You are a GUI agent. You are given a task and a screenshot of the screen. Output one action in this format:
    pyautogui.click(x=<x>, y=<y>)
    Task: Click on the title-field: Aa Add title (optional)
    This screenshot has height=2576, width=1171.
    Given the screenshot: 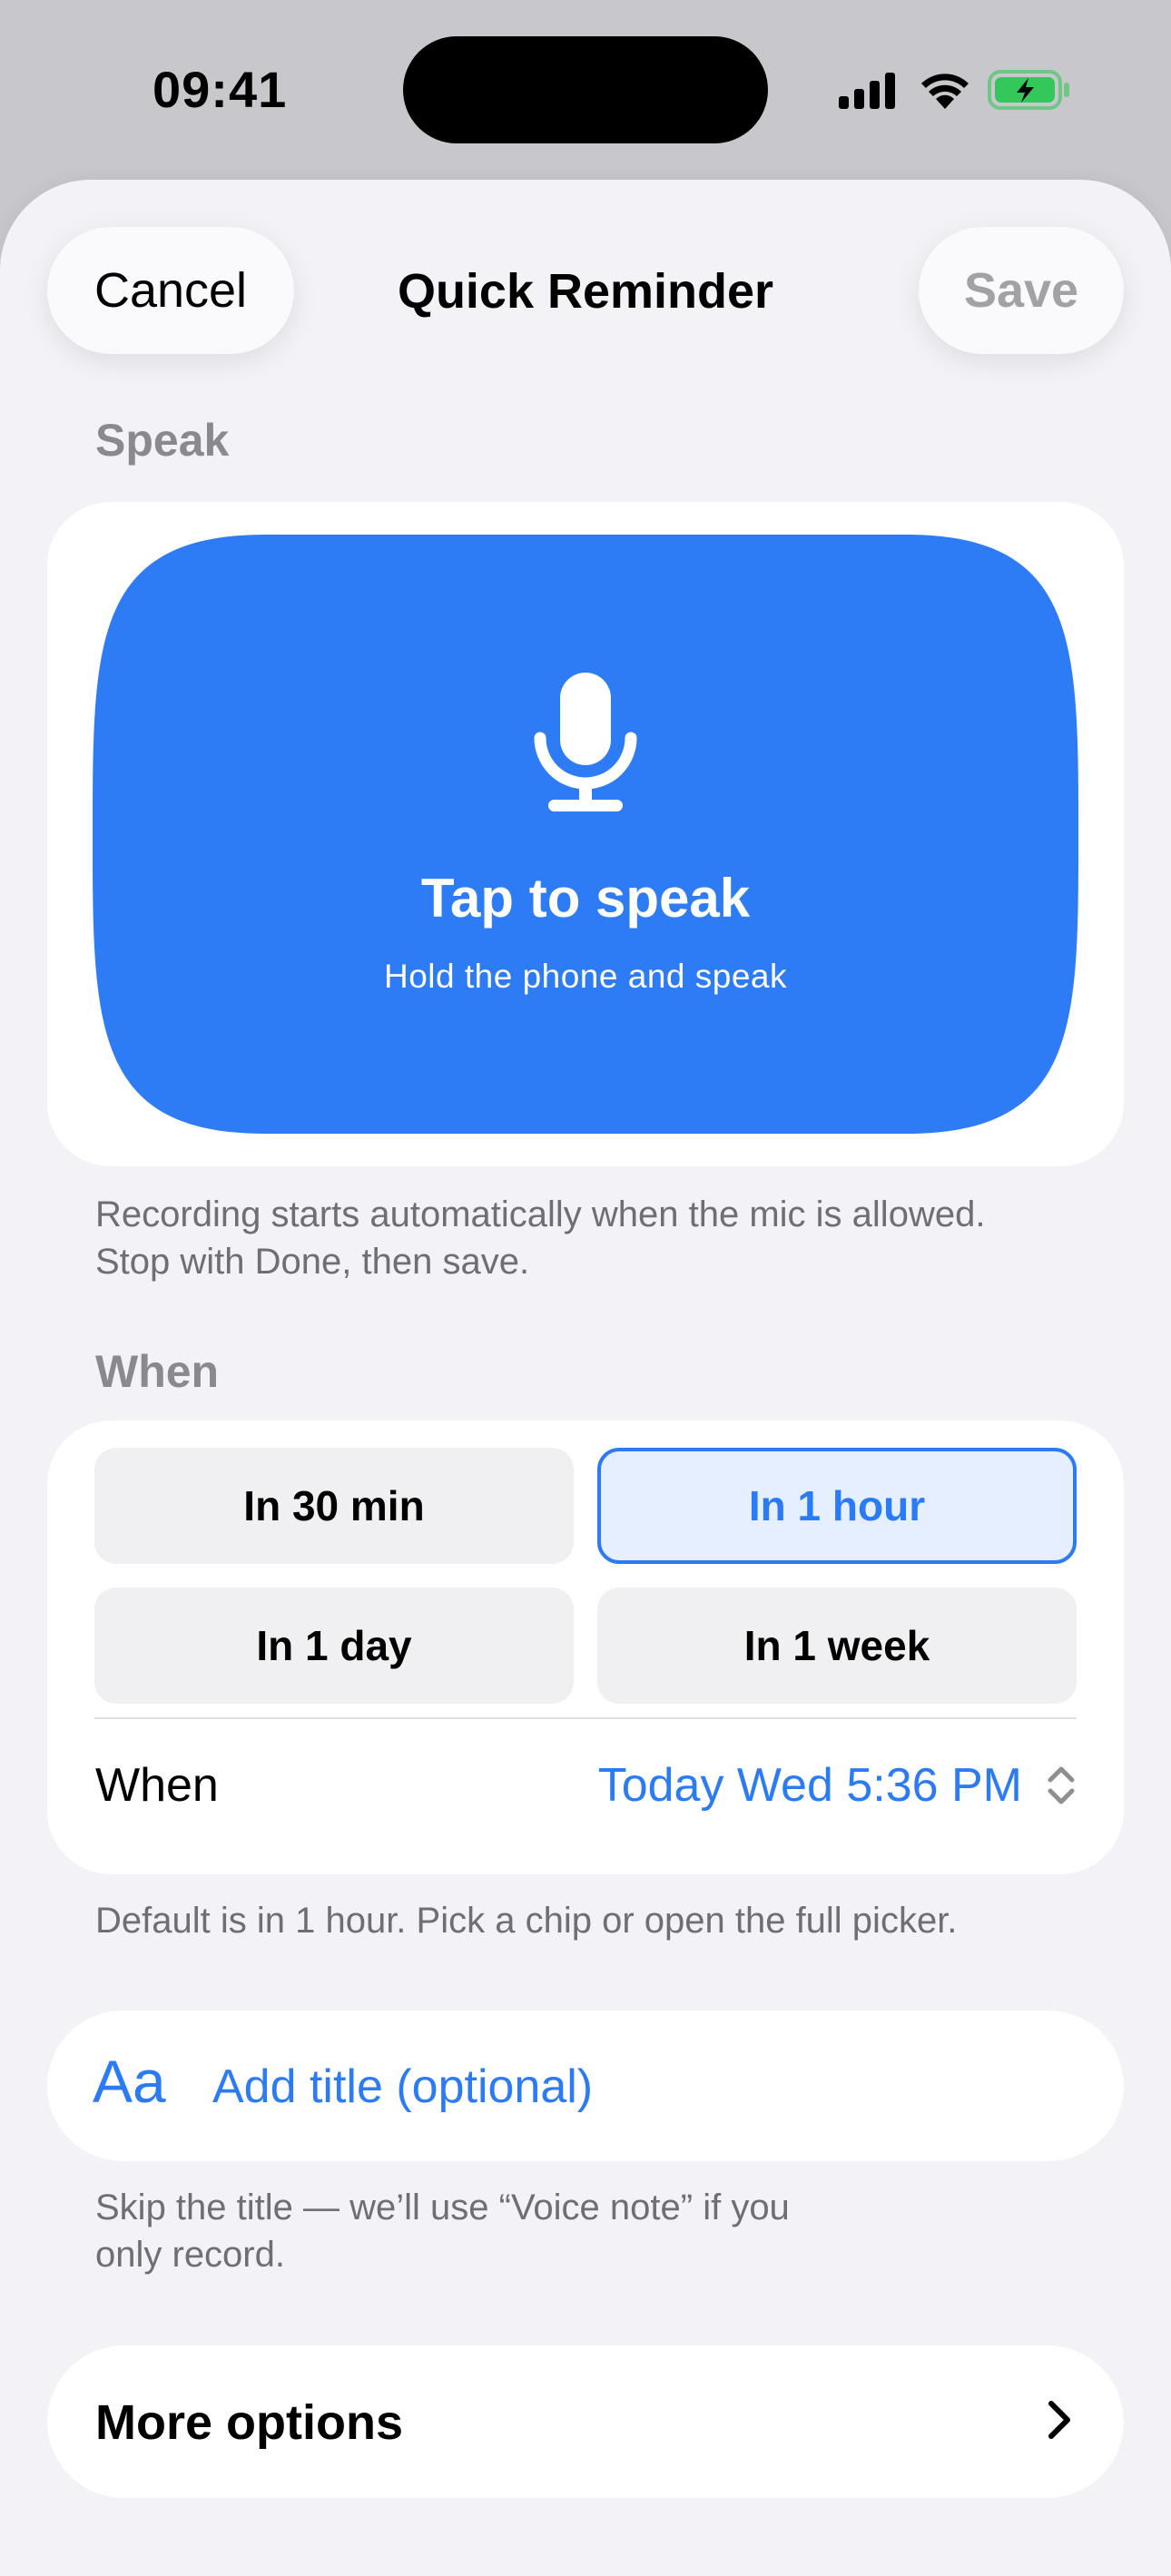 What is the action you would take?
    pyautogui.click(x=586, y=2086)
    